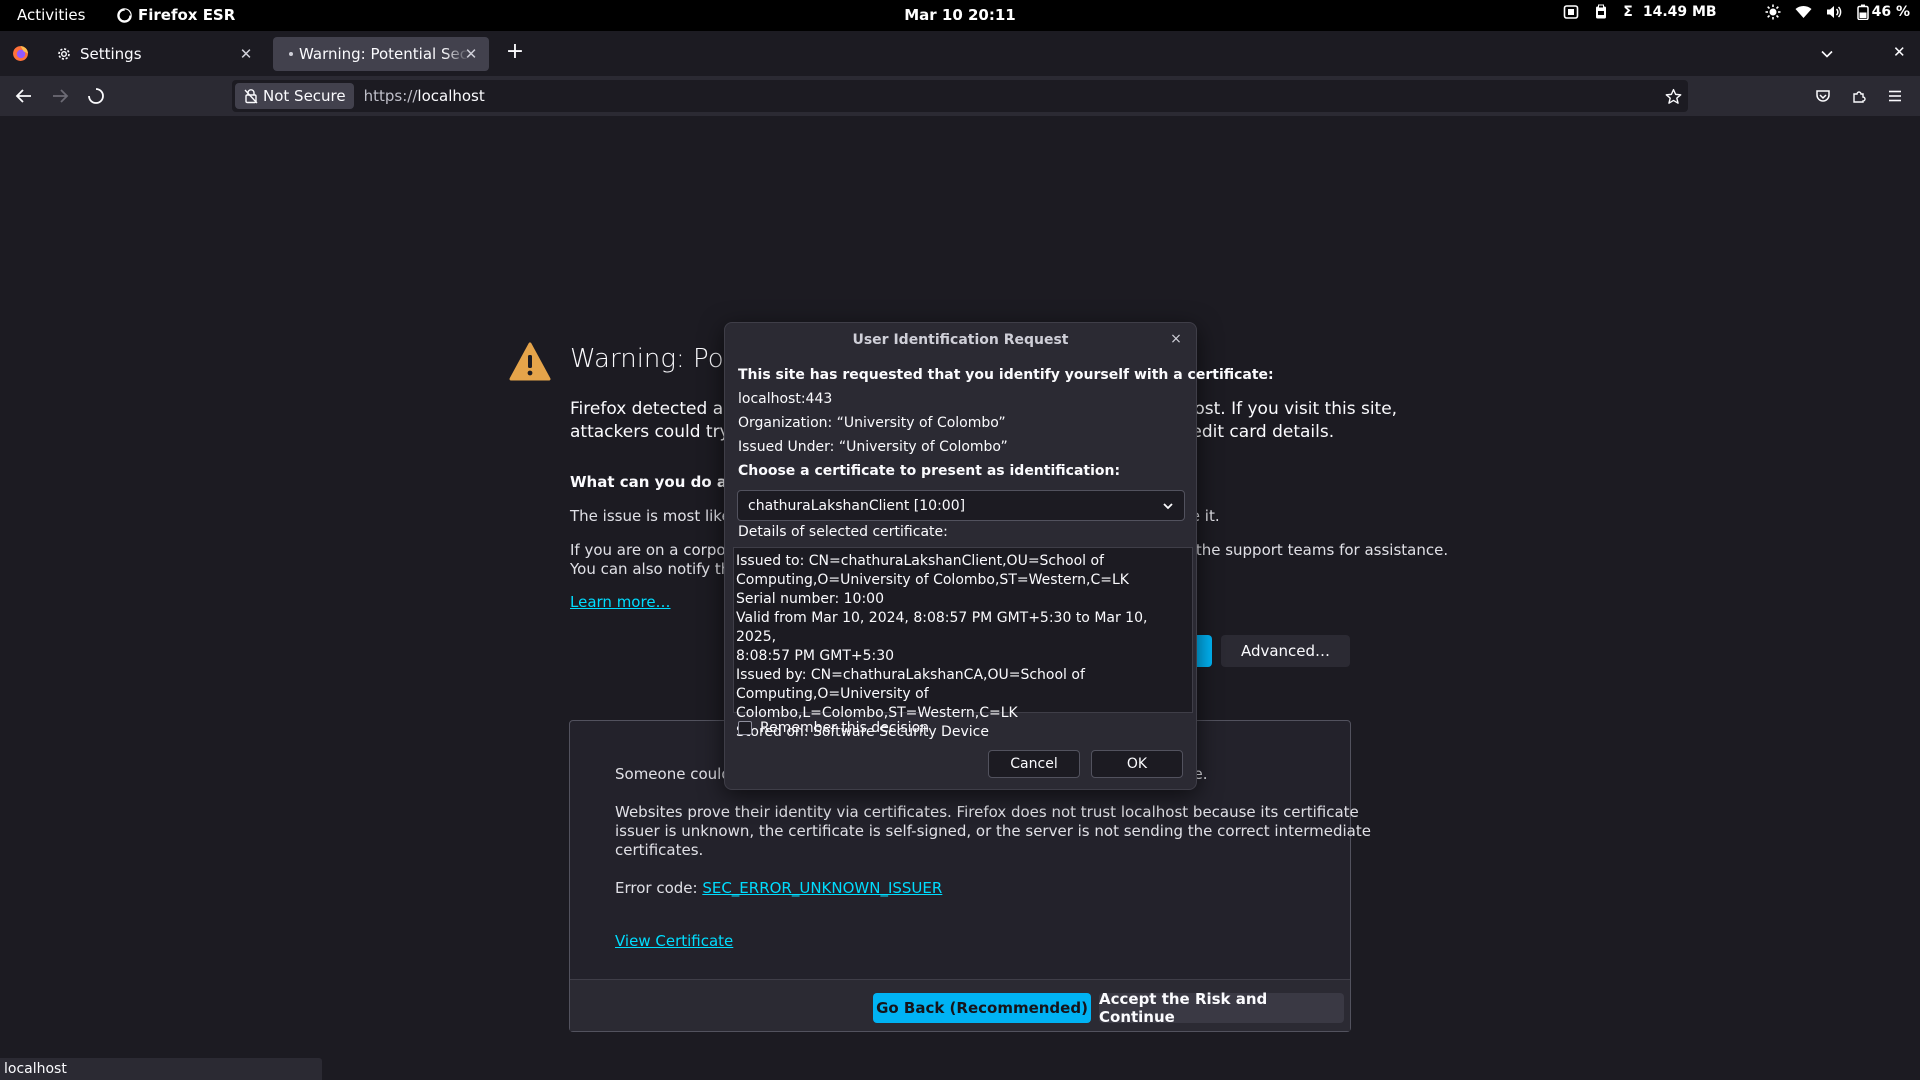  What do you see at coordinates (843, 532) in the screenshot?
I see `details-label: Details of selected certificate:` at bounding box center [843, 532].